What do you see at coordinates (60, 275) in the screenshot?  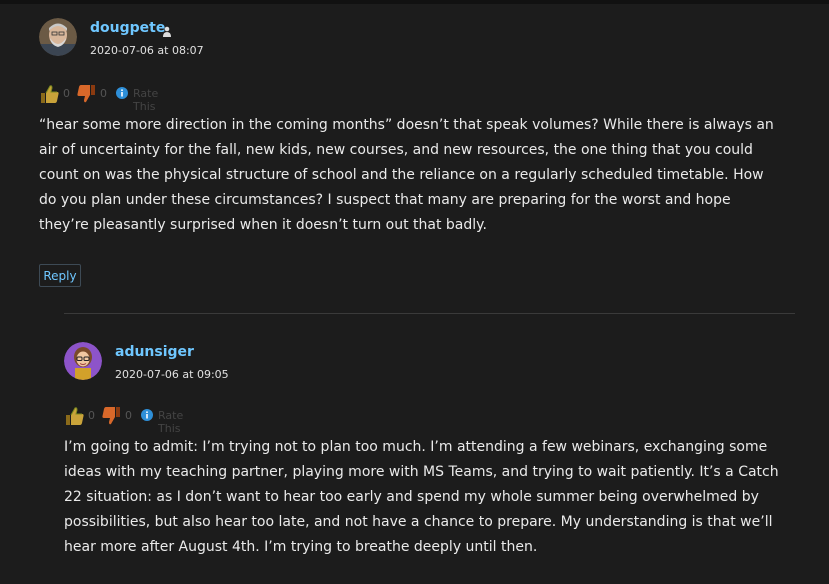 I see `reply-button: Reply` at bounding box center [60, 275].